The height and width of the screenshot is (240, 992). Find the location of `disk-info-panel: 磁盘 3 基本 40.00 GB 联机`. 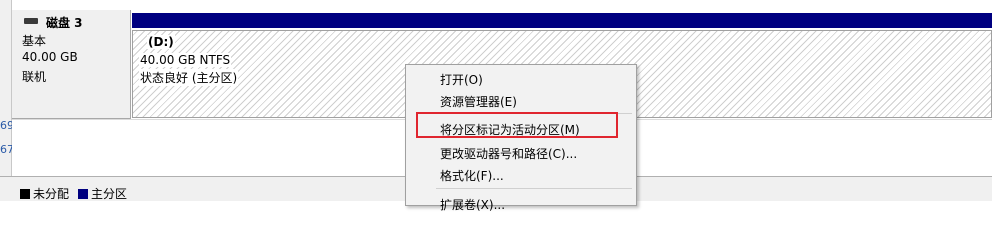

disk-info-panel: 磁盘 3 基本 40.00 GB 联机 is located at coordinates (71, 64).